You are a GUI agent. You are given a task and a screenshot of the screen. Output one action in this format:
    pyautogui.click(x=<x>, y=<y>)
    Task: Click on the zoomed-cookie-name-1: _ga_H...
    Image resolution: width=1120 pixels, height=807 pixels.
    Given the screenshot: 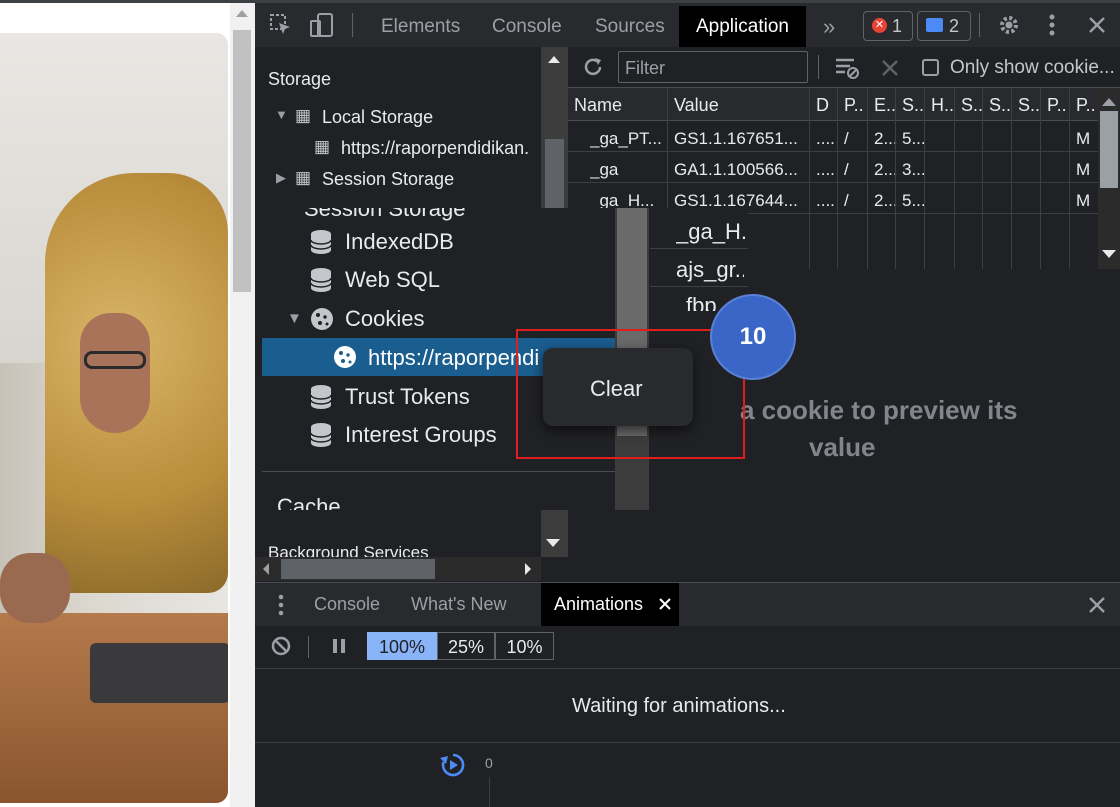 What is the action you would take?
    pyautogui.click(x=712, y=231)
    